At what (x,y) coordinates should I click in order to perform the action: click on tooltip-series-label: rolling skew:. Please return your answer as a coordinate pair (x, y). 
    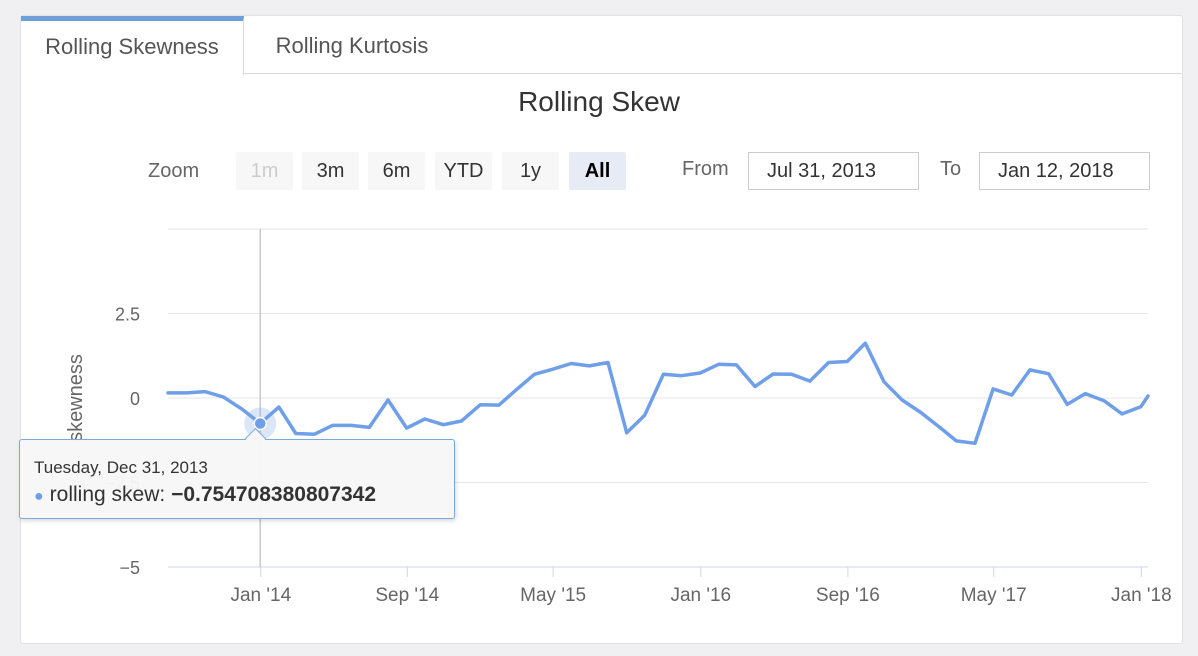
    Looking at the image, I should click on (107, 494).